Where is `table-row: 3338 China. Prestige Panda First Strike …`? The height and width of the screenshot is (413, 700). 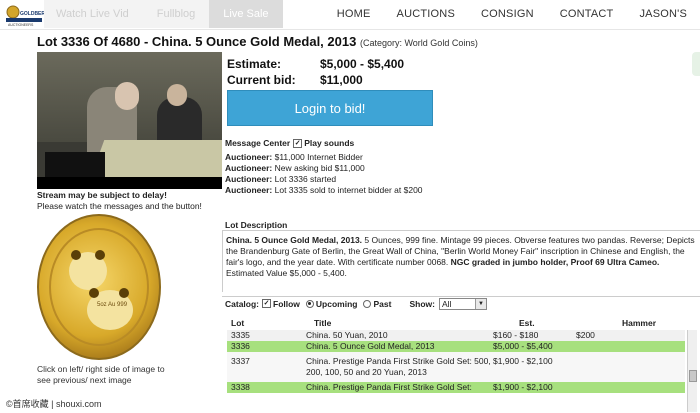
table-row: 3338 China. Prestige Panda First Strike … is located at coordinates (456, 387).